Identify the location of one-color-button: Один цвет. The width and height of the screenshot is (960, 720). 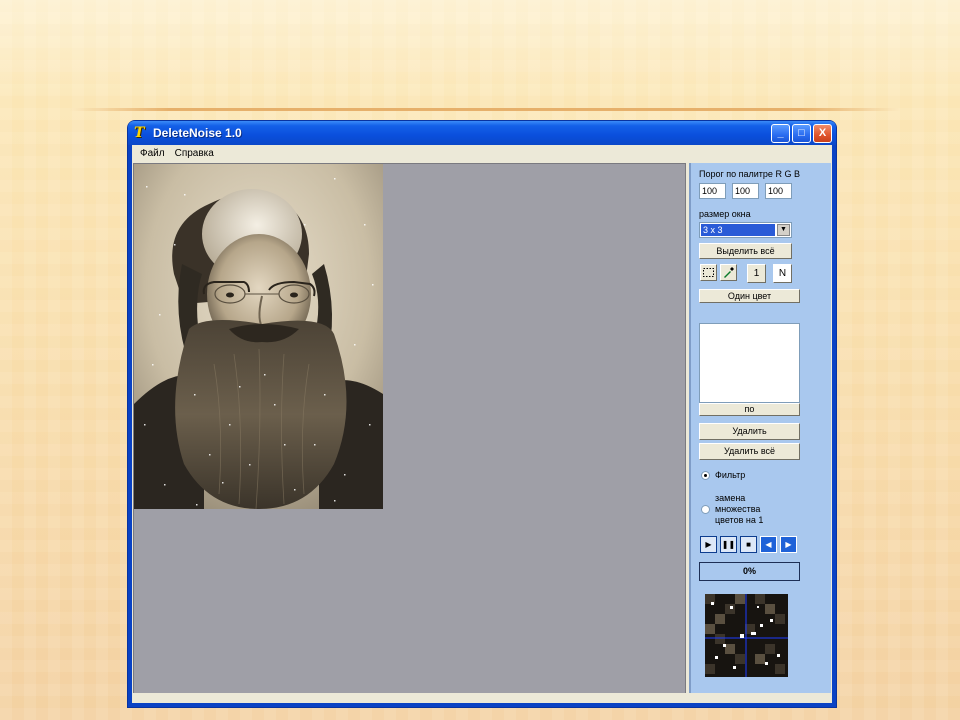
(749, 296).